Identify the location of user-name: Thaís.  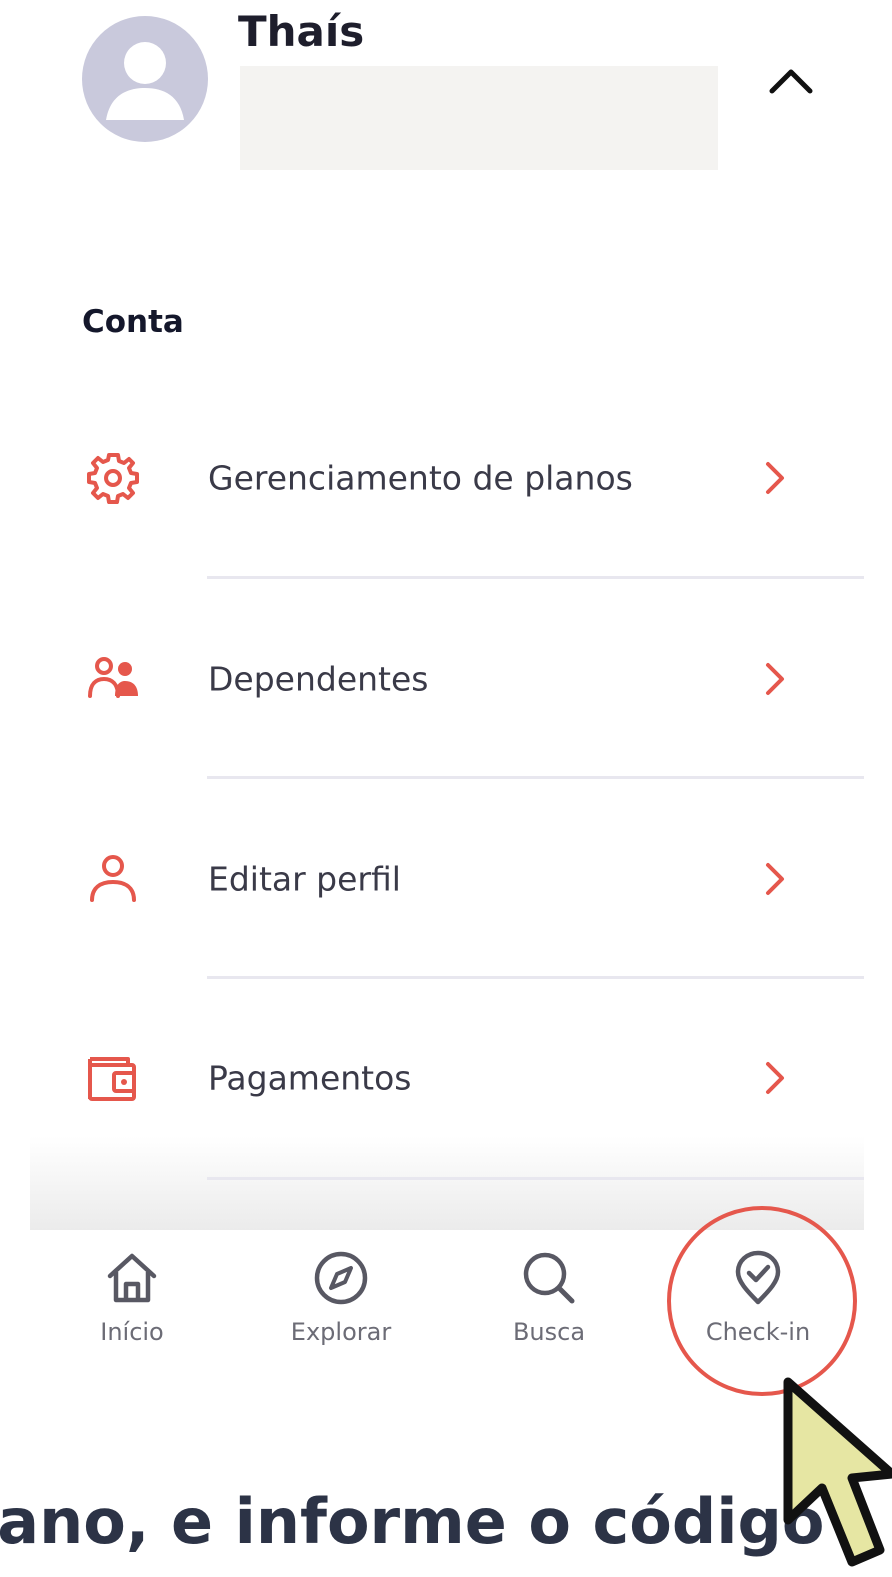
(301, 31).